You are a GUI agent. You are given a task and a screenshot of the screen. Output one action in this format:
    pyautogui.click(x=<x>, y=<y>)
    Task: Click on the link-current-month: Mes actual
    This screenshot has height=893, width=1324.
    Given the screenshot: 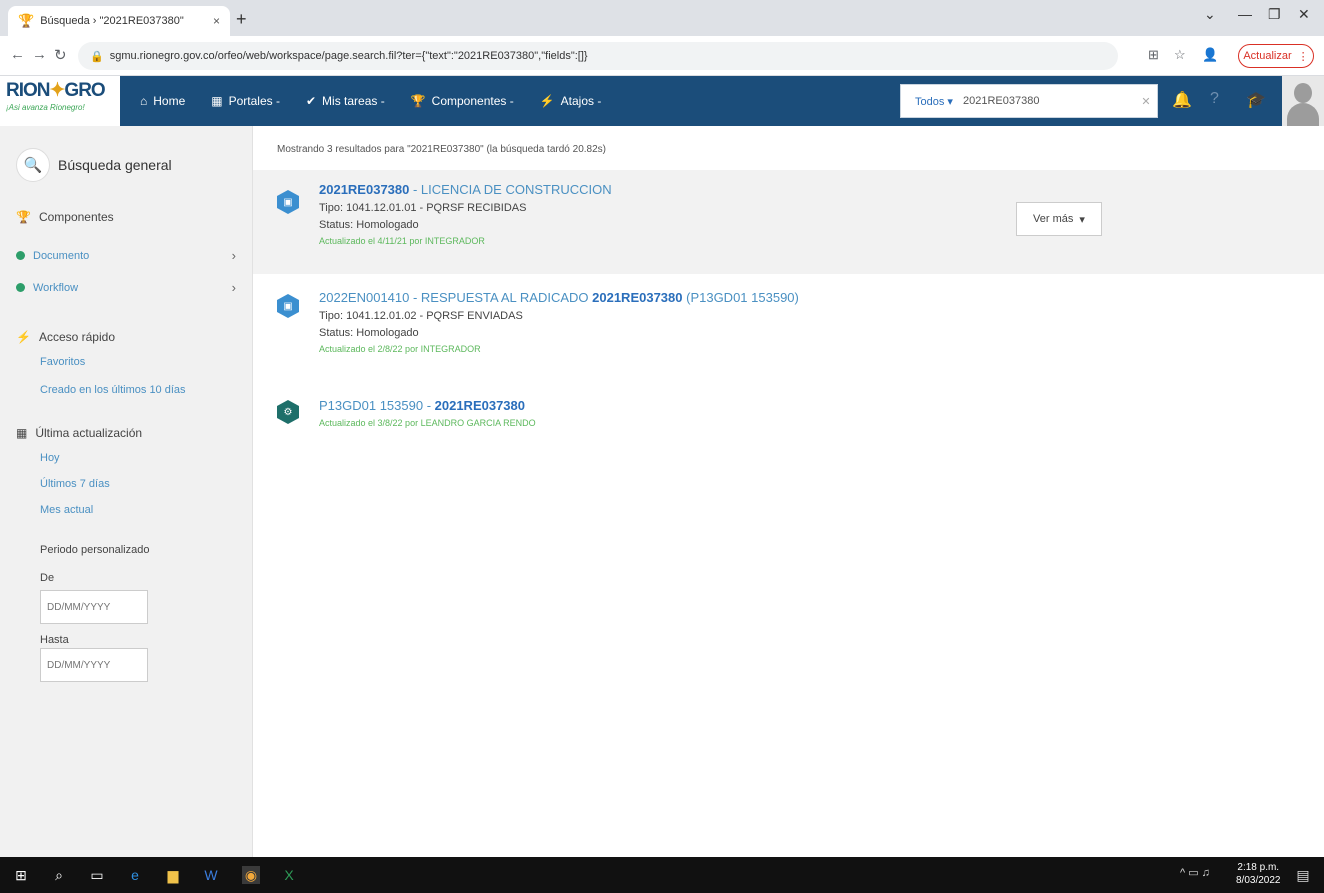 What is the action you would take?
    pyautogui.click(x=66, y=510)
    